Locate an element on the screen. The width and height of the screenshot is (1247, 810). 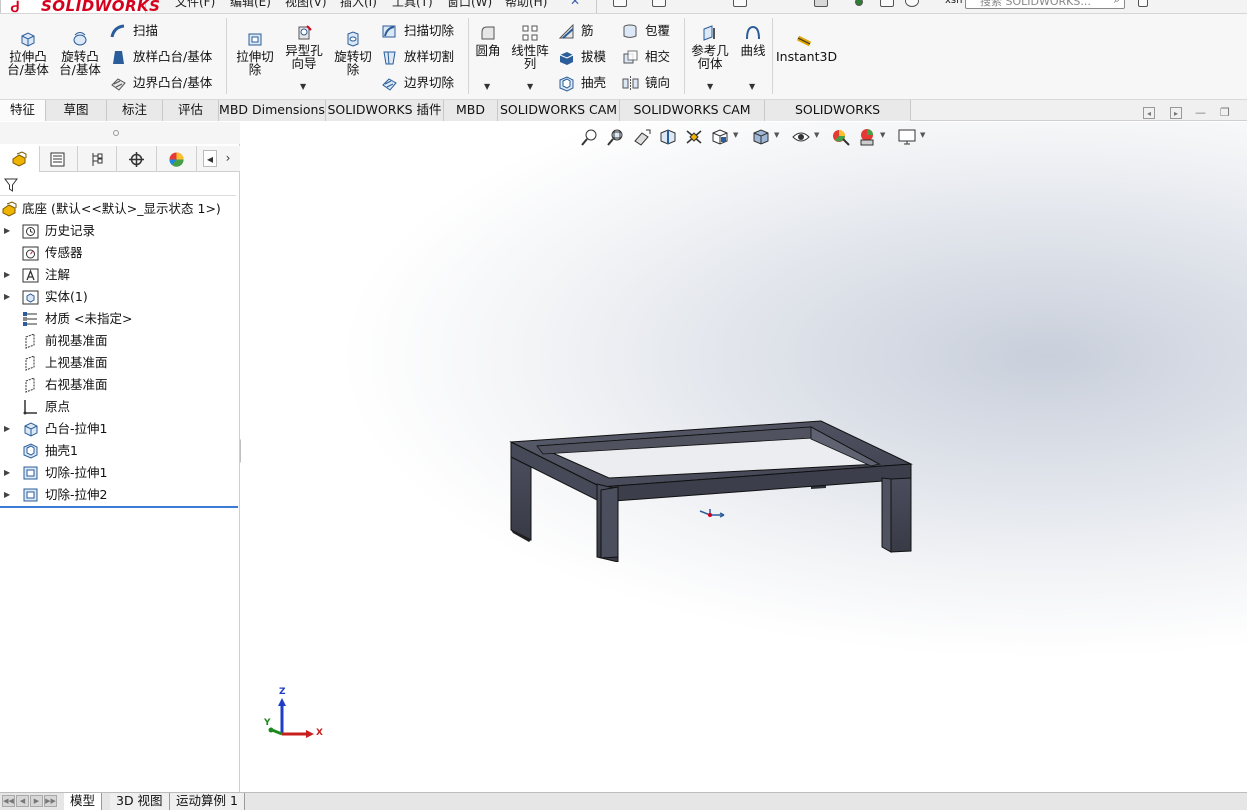
lofted-cut-button: 放样切割 is located at coordinates (417, 57).